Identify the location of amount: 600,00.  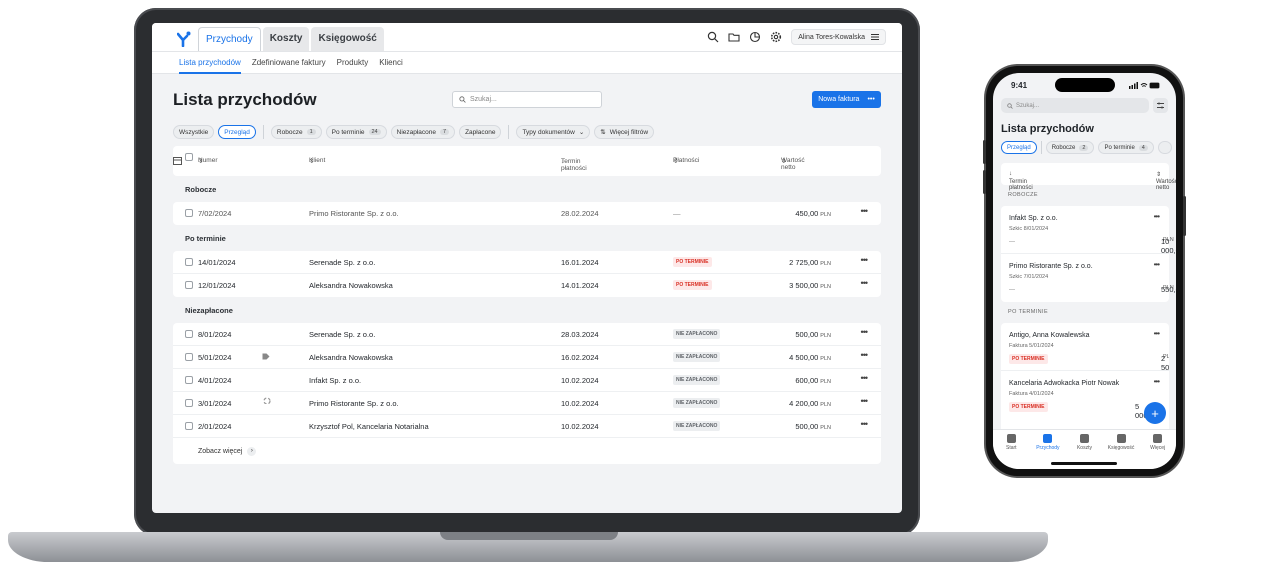
(807, 380).